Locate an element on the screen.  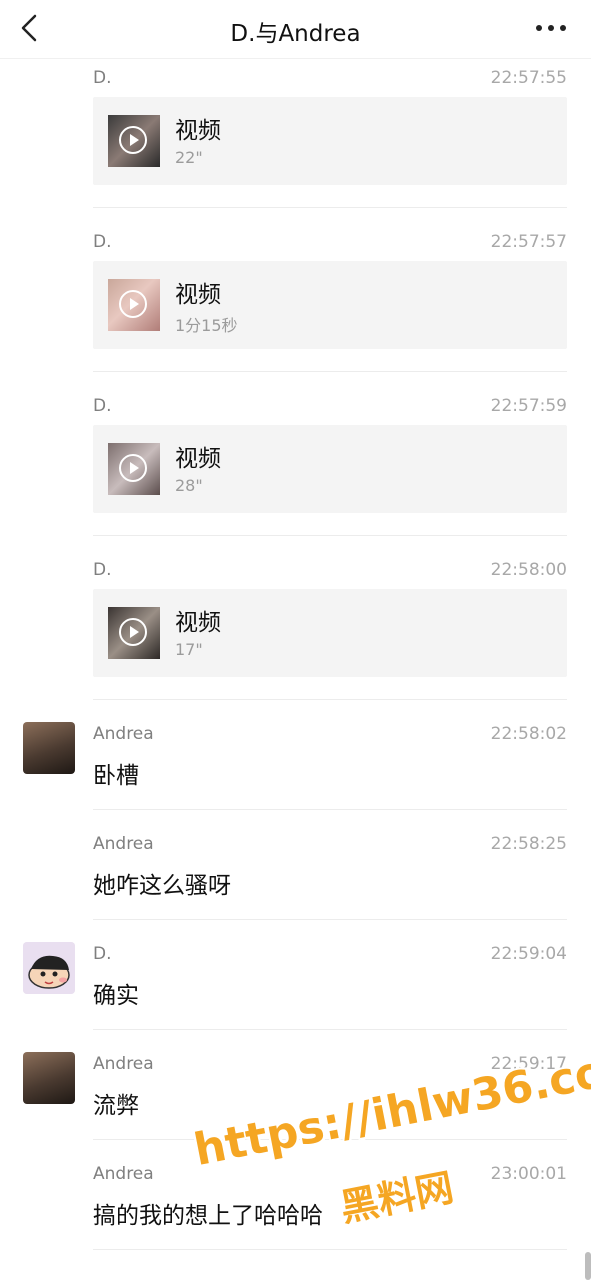
list-item: D. 22:57:57 视频 1分15秒 is located at coordinates (295, 299).